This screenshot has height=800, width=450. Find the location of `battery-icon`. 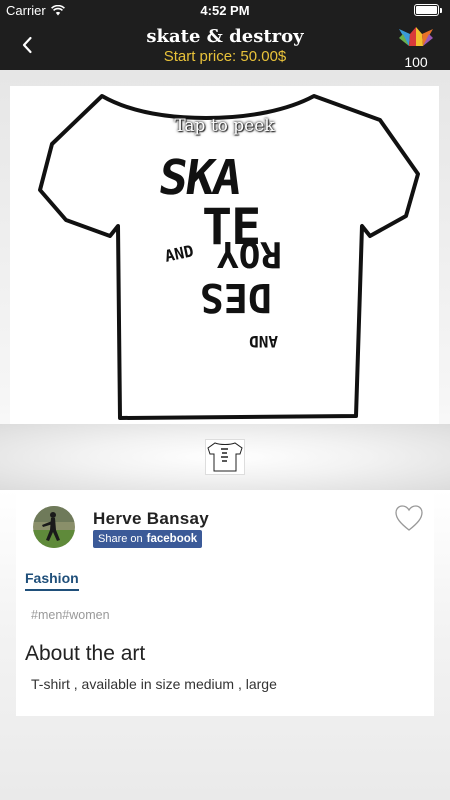

battery-icon is located at coordinates (428, 10).